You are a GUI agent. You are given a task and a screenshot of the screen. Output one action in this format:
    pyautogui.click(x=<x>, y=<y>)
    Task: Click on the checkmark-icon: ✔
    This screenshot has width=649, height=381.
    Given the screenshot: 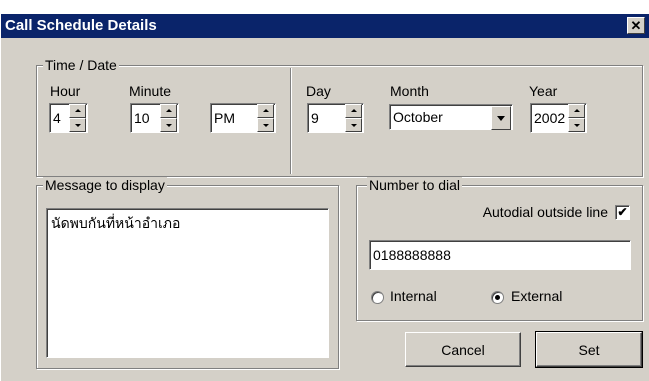 What is the action you would take?
    pyautogui.click(x=622, y=212)
    